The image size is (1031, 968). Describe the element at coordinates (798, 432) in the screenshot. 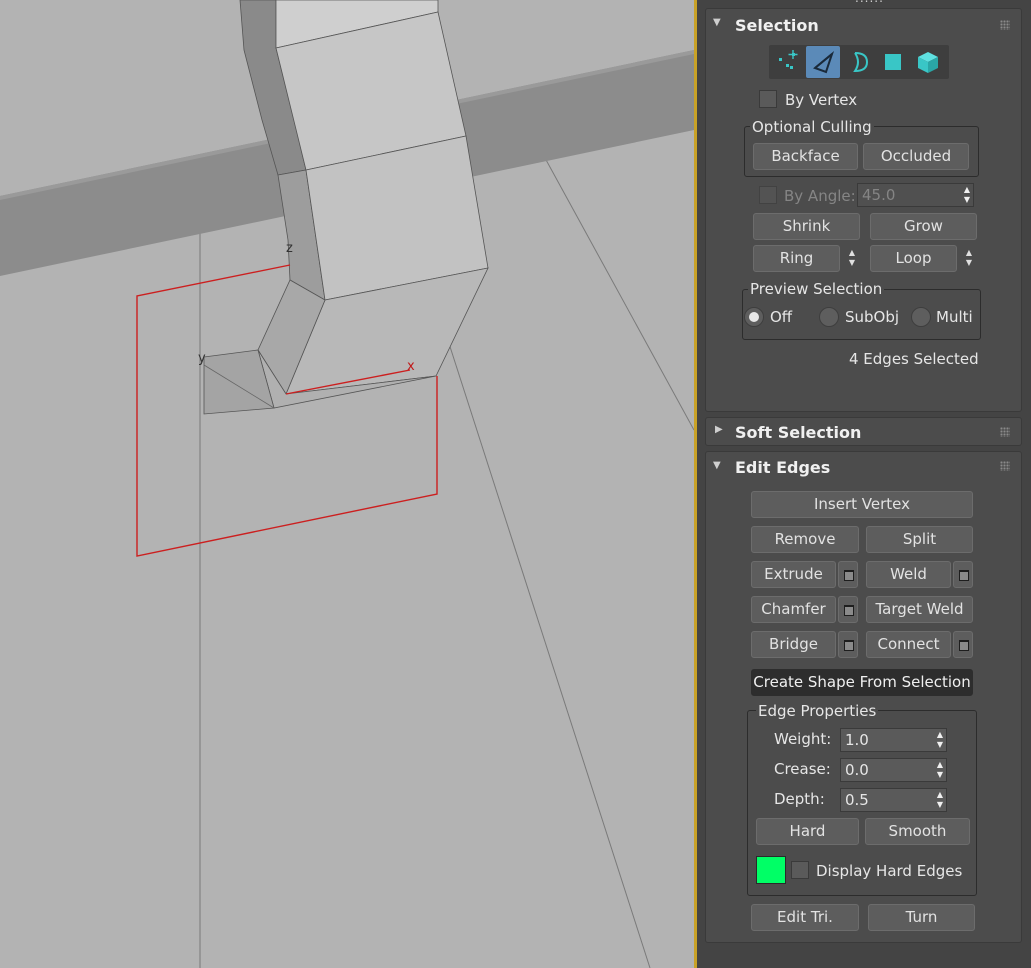

I see `soft-selection-rollout-title: Soft Selection` at that location.